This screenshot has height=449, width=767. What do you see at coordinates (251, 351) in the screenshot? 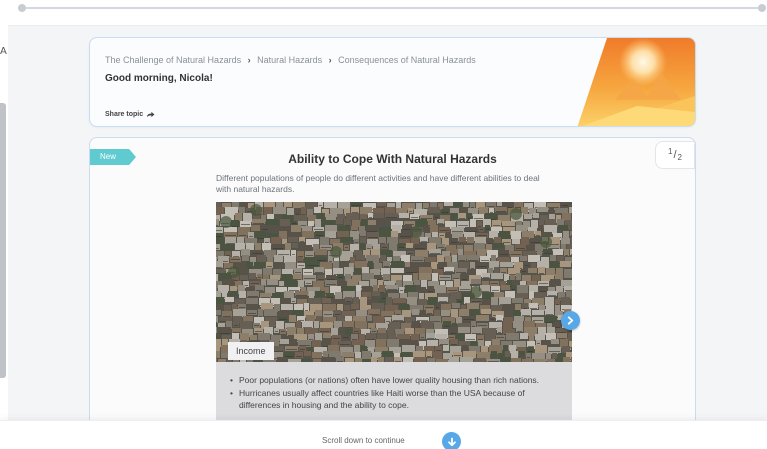
I see `image-caption-label: Income` at bounding box center [251, 351].